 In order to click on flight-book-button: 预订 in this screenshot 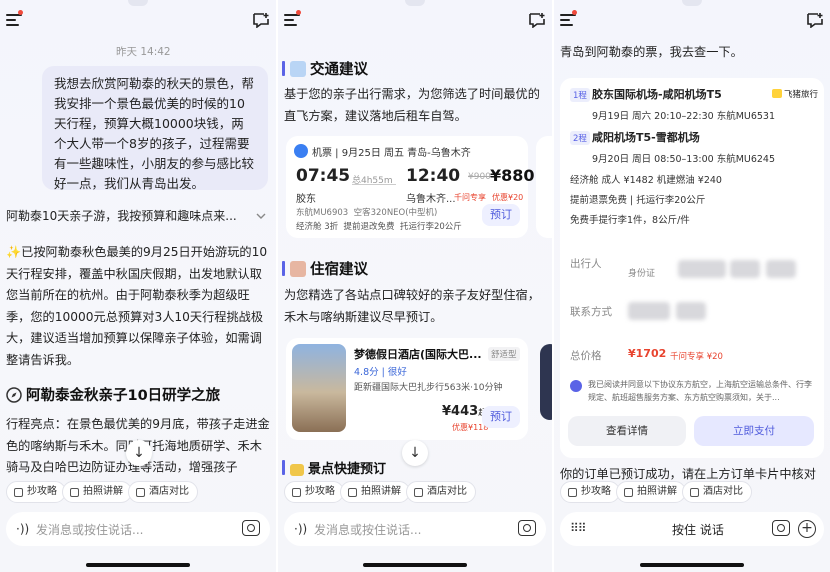, I will do `click(501, 215)`.